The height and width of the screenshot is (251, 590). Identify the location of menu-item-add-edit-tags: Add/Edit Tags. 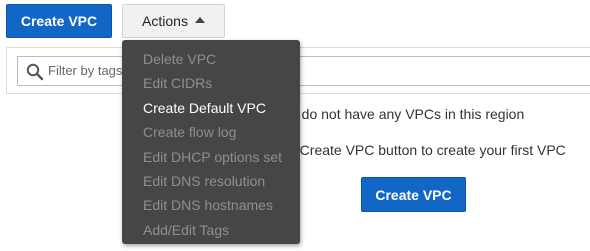
(211, 230).